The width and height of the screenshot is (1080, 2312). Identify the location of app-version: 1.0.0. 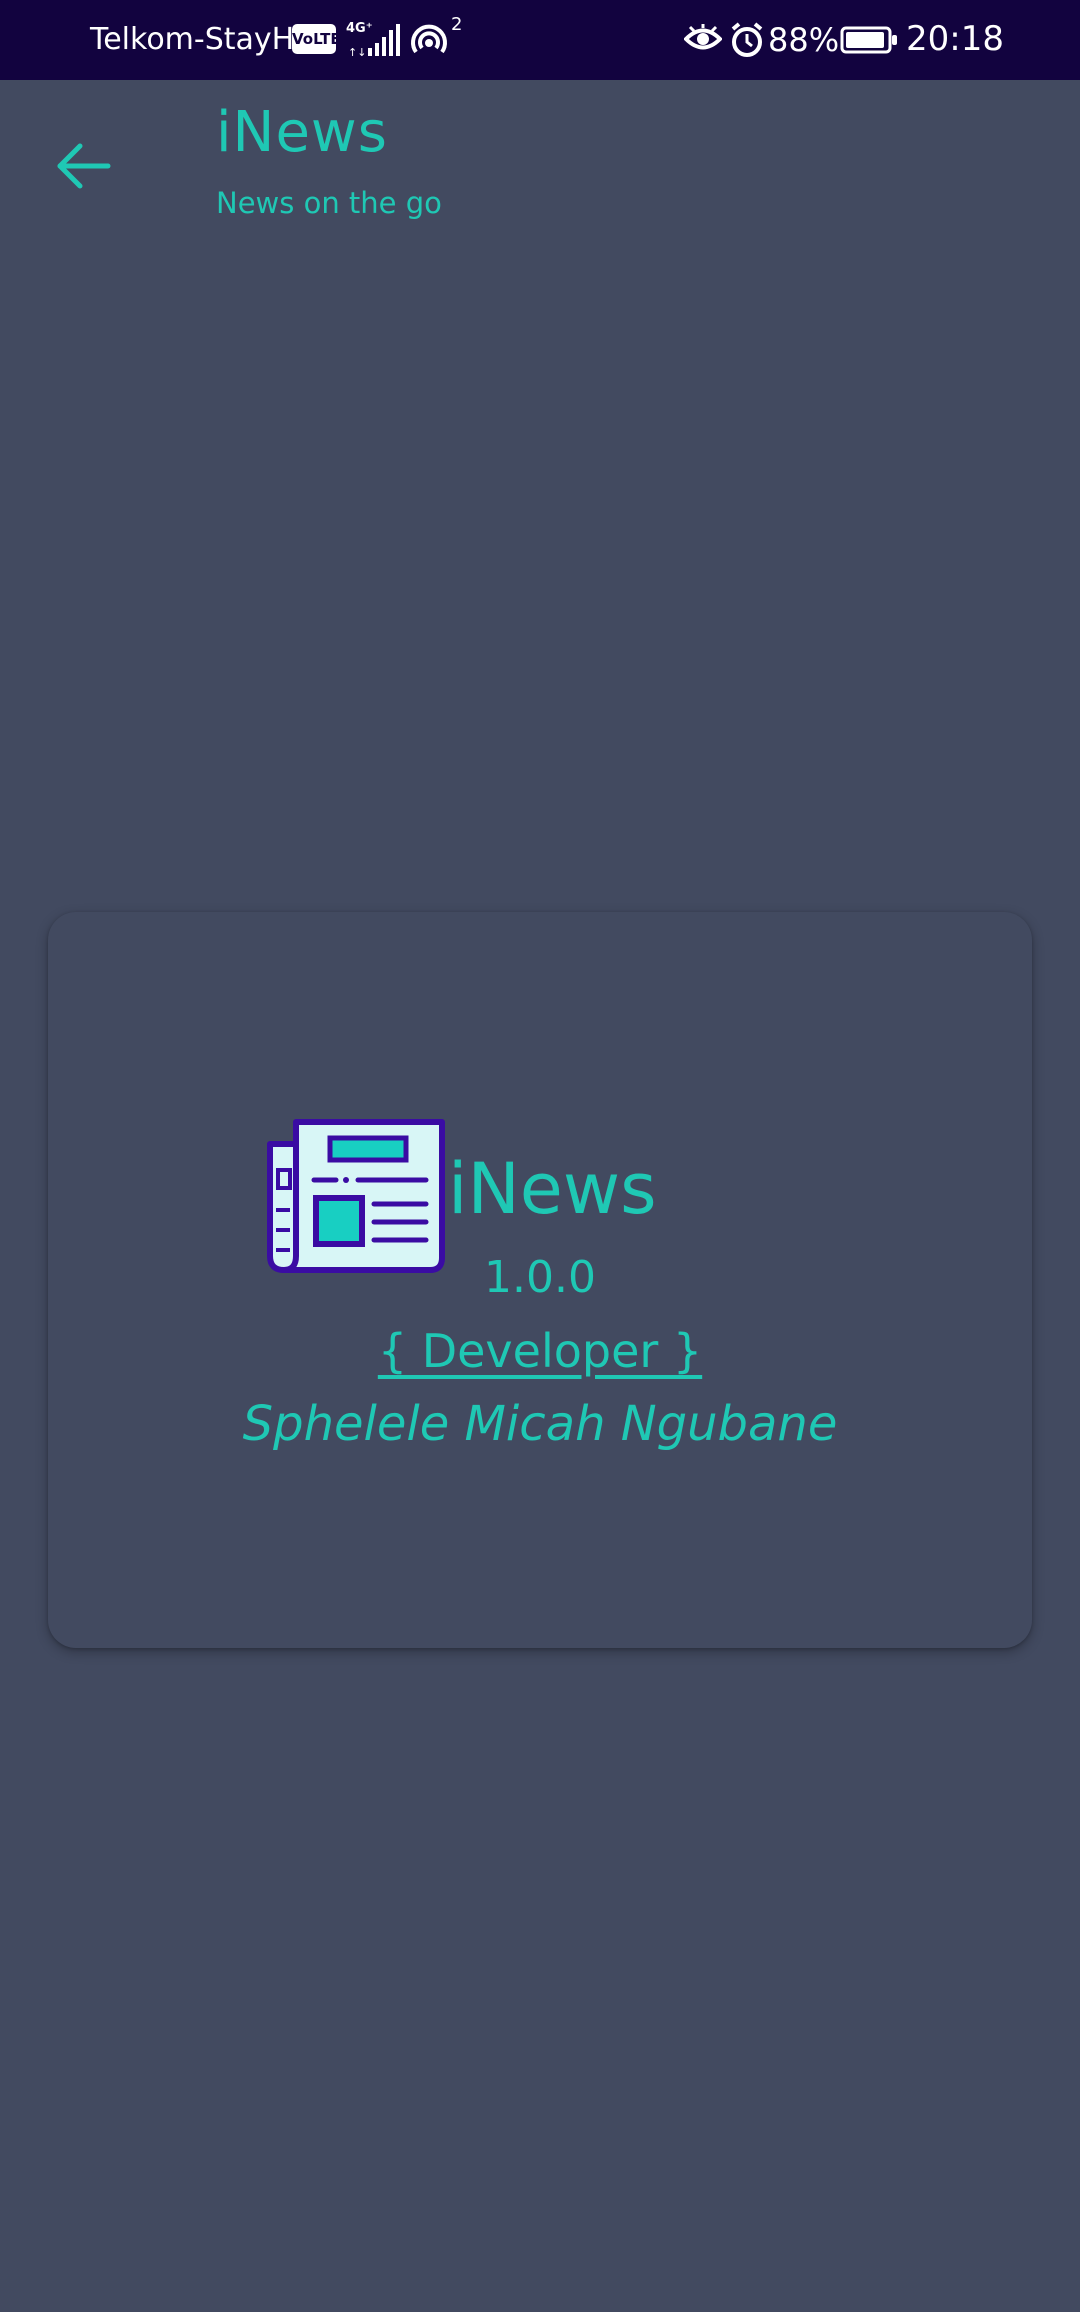
(540, 1277).